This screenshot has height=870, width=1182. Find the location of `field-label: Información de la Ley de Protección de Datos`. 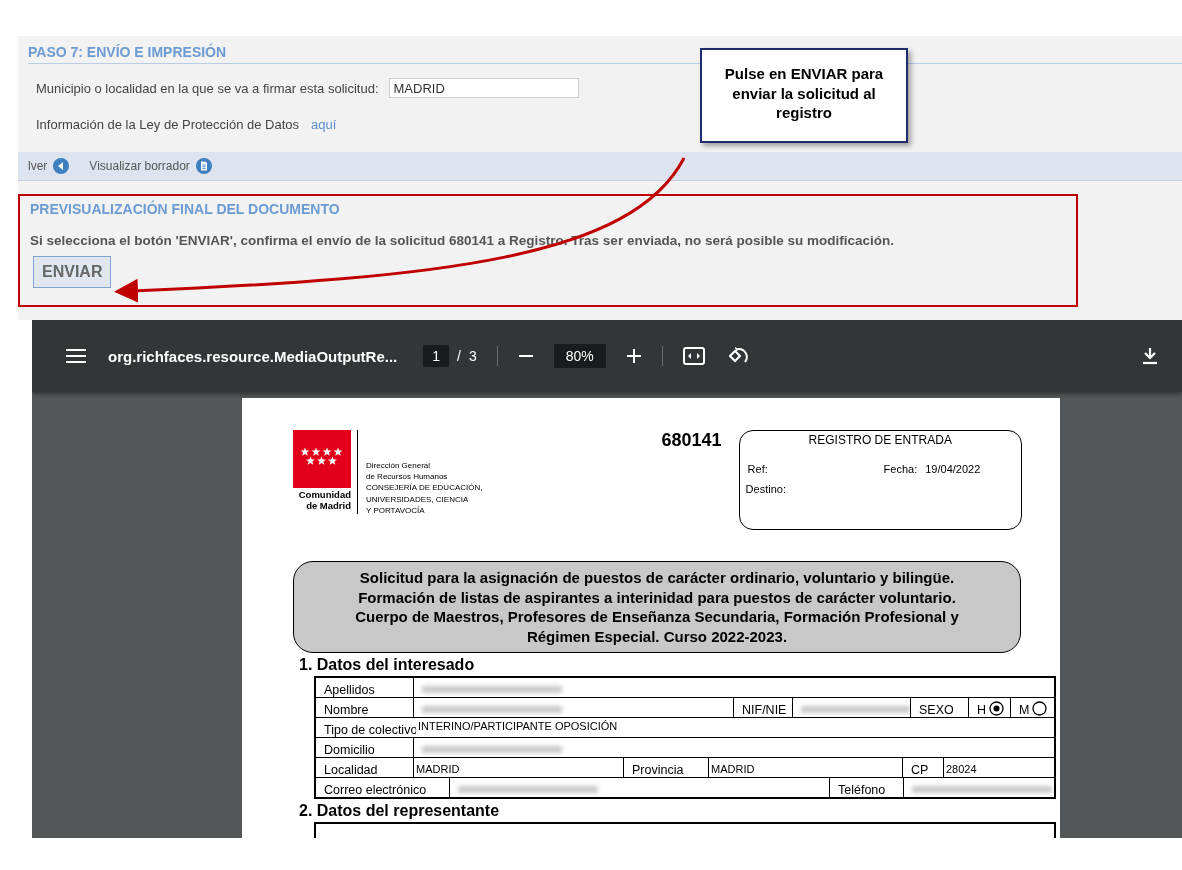

field-label: Información de la Ley de Protección de Datos is located at coordinates (168, 124).